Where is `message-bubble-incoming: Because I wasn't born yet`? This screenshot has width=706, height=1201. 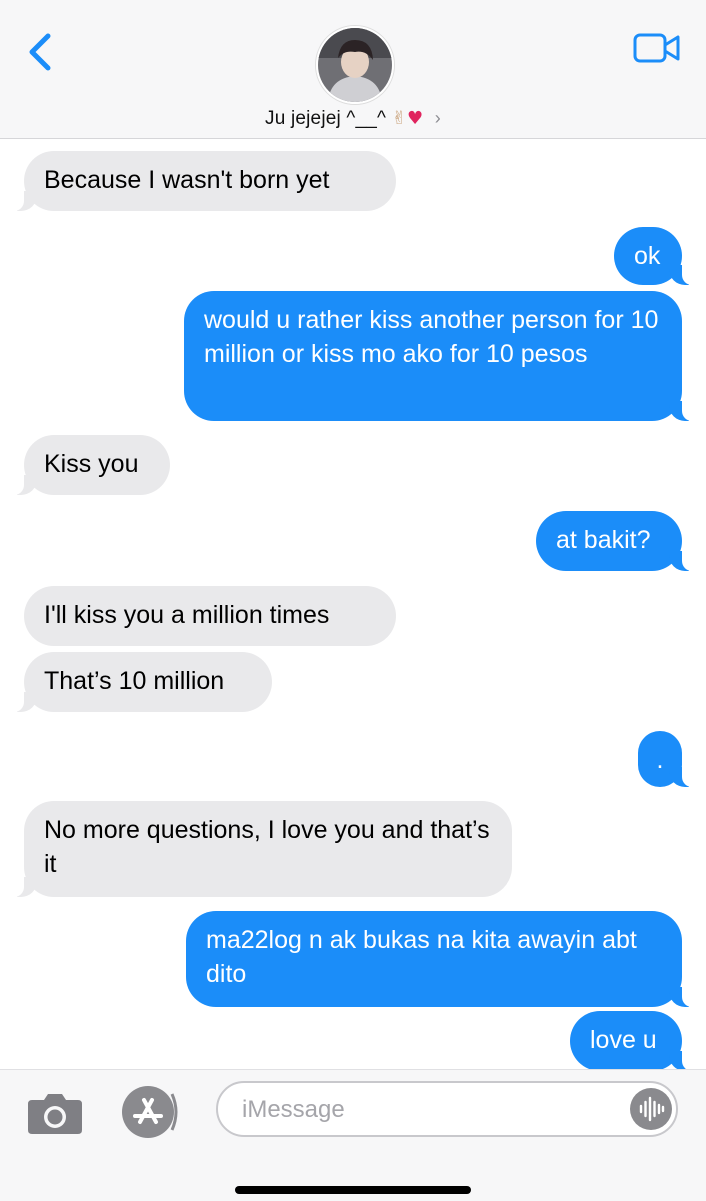
message-bubble-incoming: Because I wasn't born yet is located at coordinates (205, 181).